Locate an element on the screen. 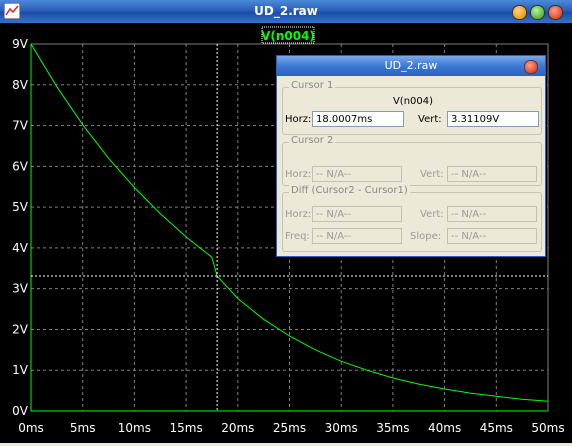 The image size is (572, 446). window-title: UD_2.raw is located at coordinates (286, 11).